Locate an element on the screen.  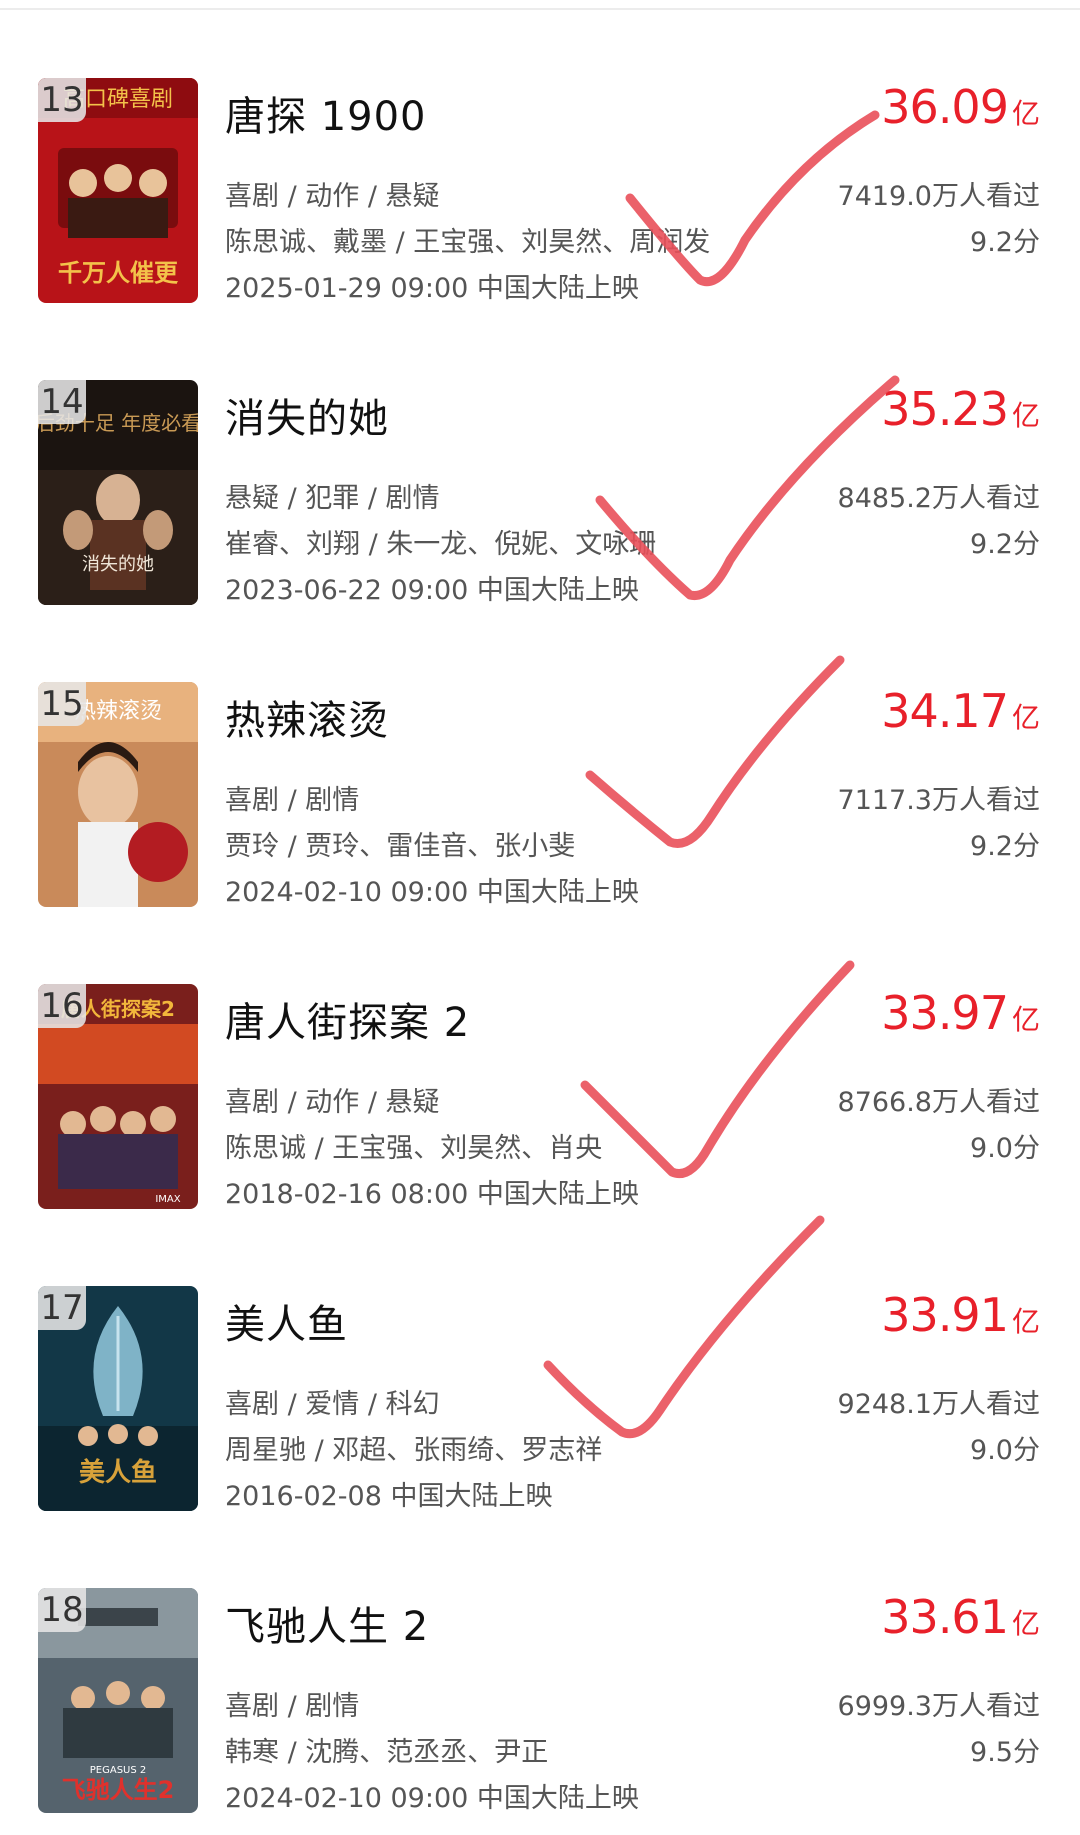
gross-value: 35.23 is located at coordinates (945, 409).